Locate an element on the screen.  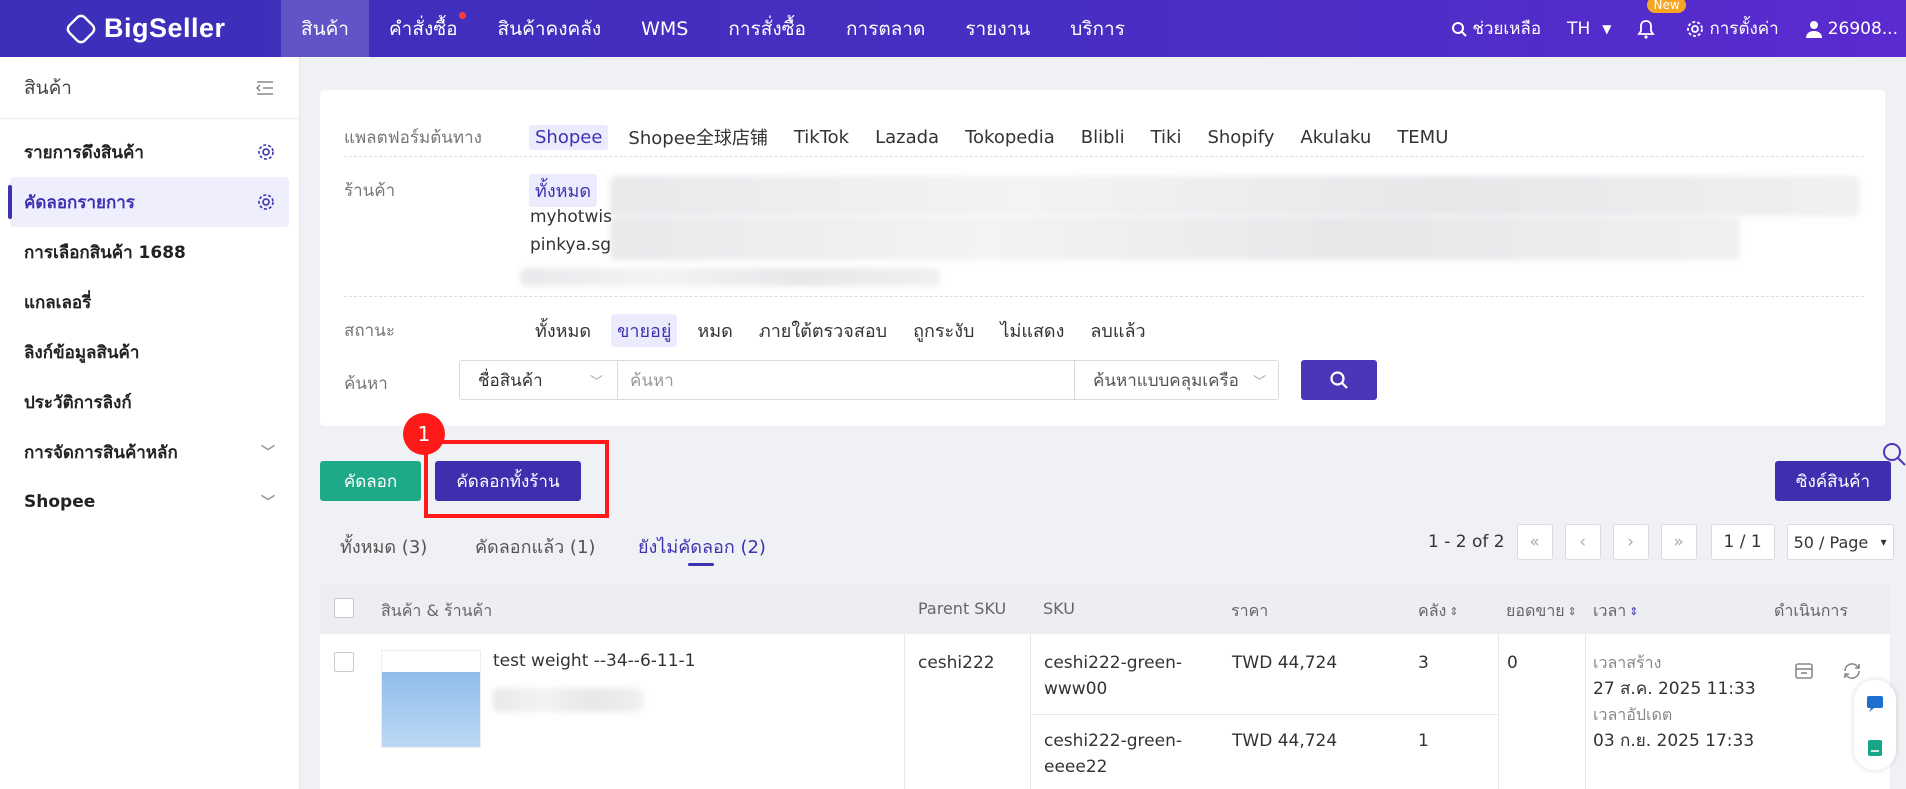
product-title: test weight --34--6-11-1 is located at coordinates (594, 661).